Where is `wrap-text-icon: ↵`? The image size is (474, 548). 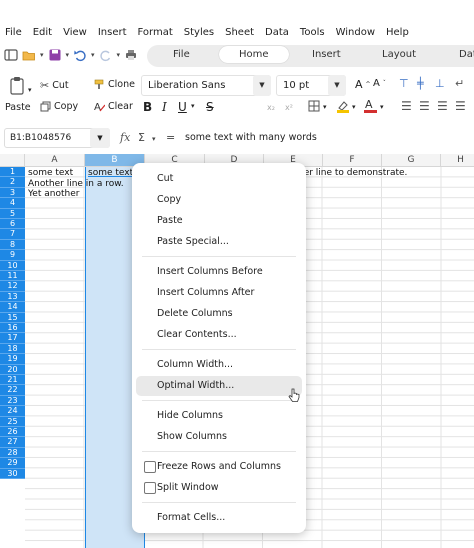 wrap-text-icon: ↵ is located at coordinates (459, 83).